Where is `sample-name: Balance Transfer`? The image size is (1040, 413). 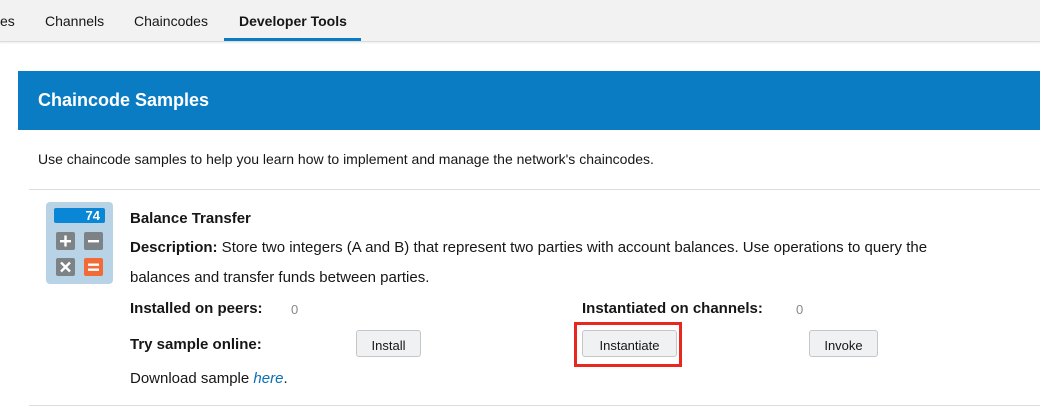 sample-name: Balance Transfer is located at coordinates (190, 218).